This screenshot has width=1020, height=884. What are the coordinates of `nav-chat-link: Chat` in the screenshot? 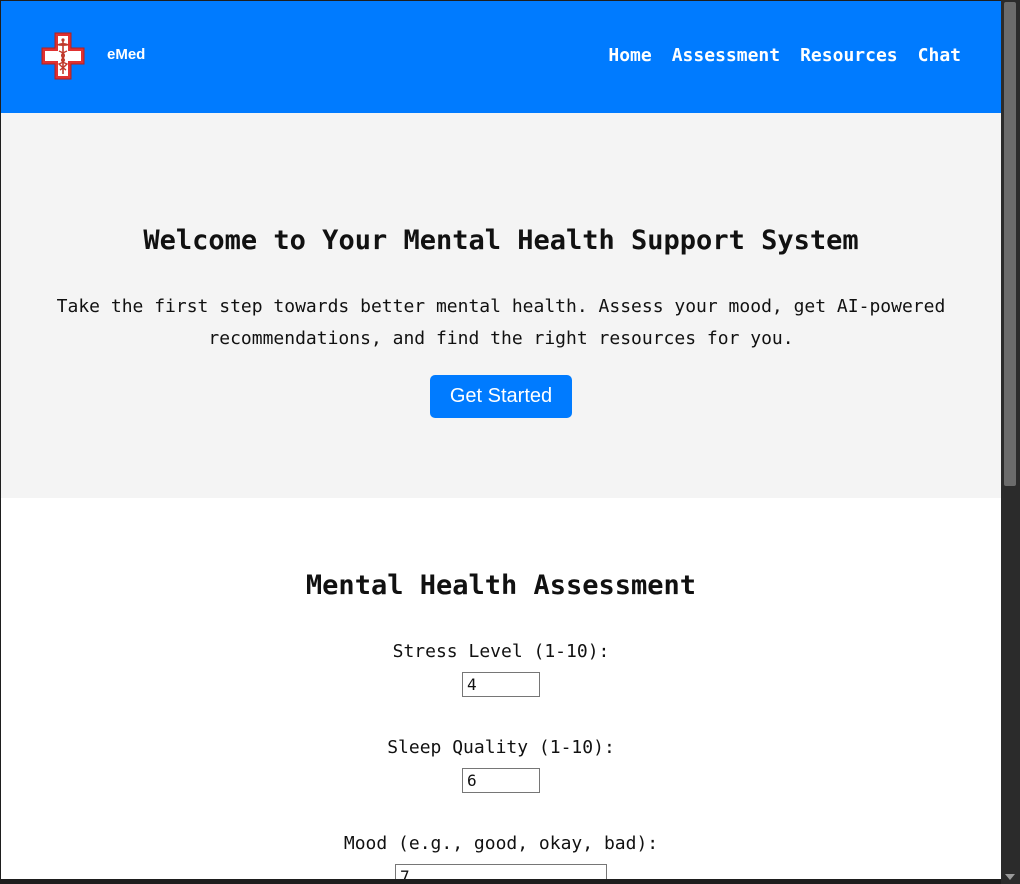 It's located at (939, 55).